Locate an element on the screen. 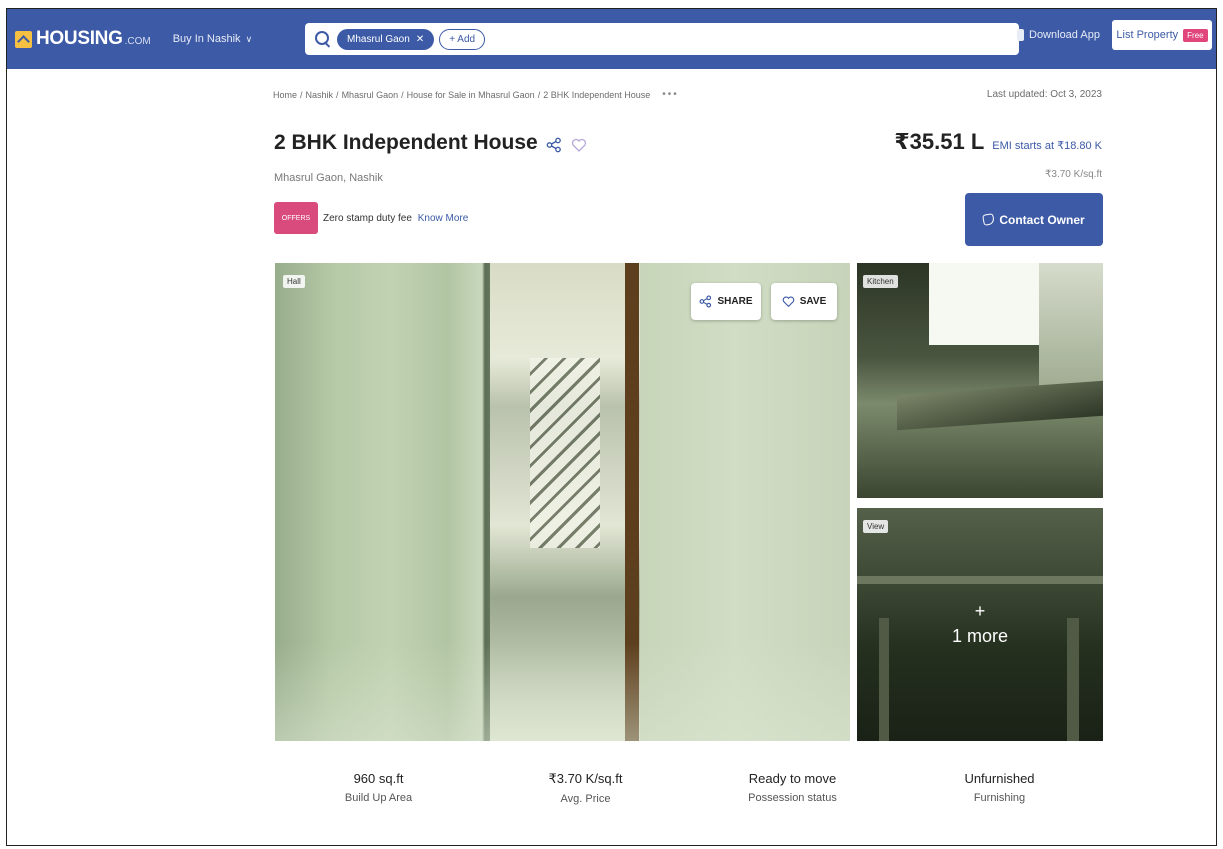  search-bar: Mhasrul Gaon ✕ + Add is located at coordinates (662, 39).